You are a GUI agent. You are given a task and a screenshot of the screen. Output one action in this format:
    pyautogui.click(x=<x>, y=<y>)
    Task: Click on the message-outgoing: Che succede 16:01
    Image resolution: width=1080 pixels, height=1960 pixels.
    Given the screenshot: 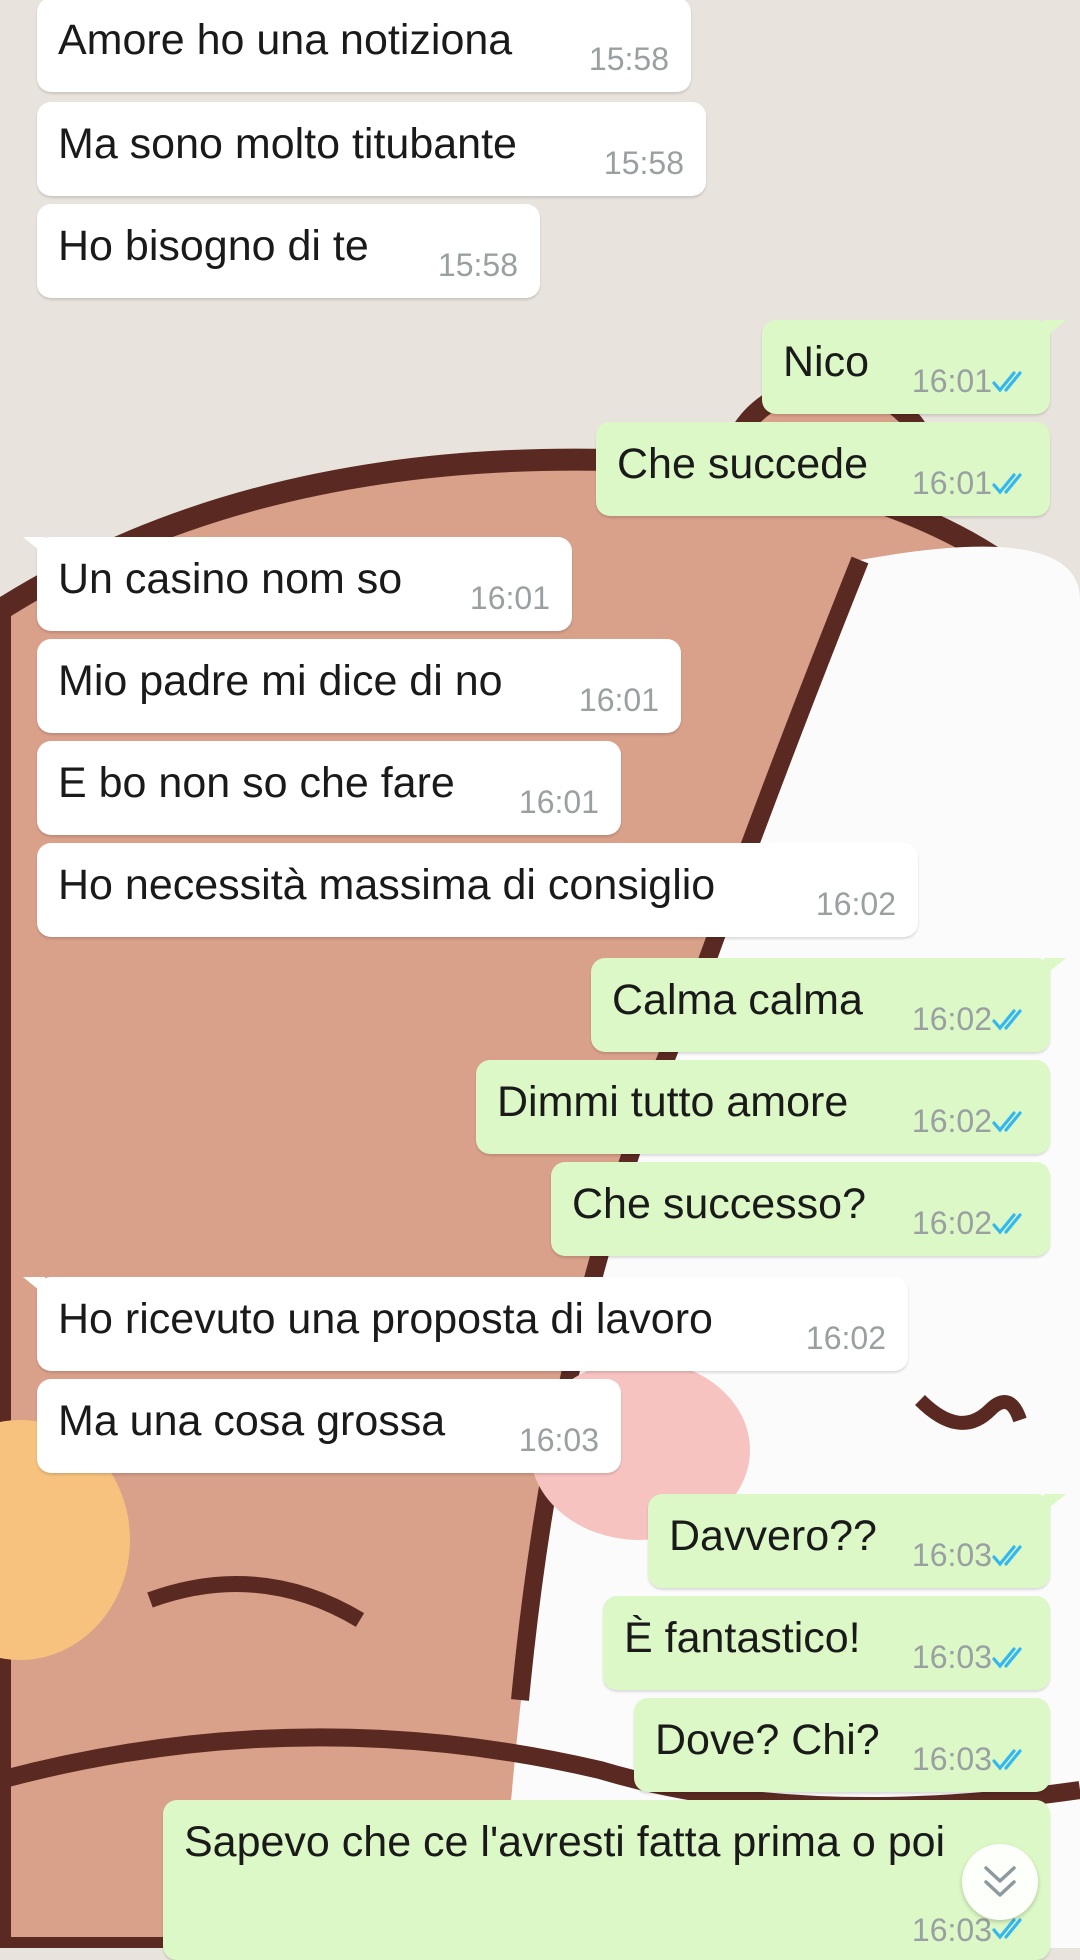 What is the action you would take?
    pyautogui.click(x=823, y=469)
    